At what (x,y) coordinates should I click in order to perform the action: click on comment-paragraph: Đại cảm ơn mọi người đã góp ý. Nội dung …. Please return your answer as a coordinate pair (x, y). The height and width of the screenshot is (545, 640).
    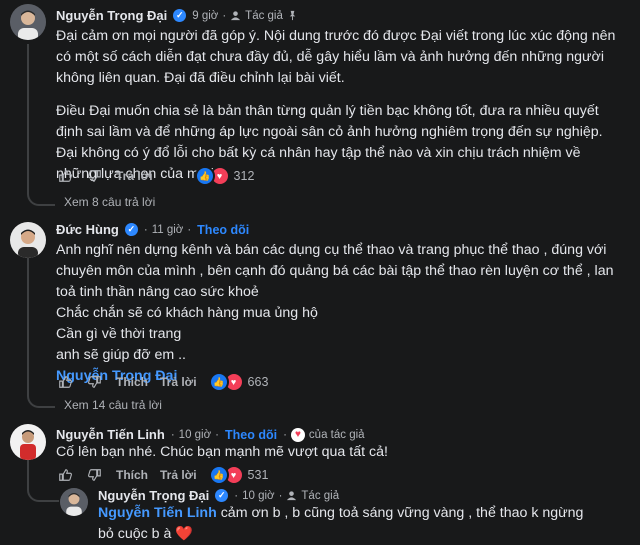
    Looking at the image, I should click on (336, 57).